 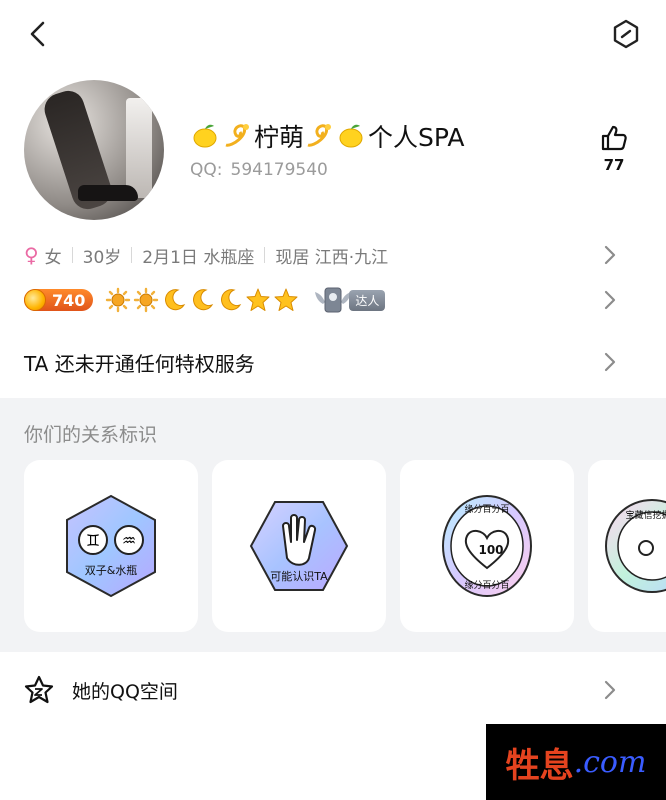 What do you see at coordinates (486, 509) in the screenshot?
I see `card-top-text: 缘分百分百` at bounding box center [486, 509].